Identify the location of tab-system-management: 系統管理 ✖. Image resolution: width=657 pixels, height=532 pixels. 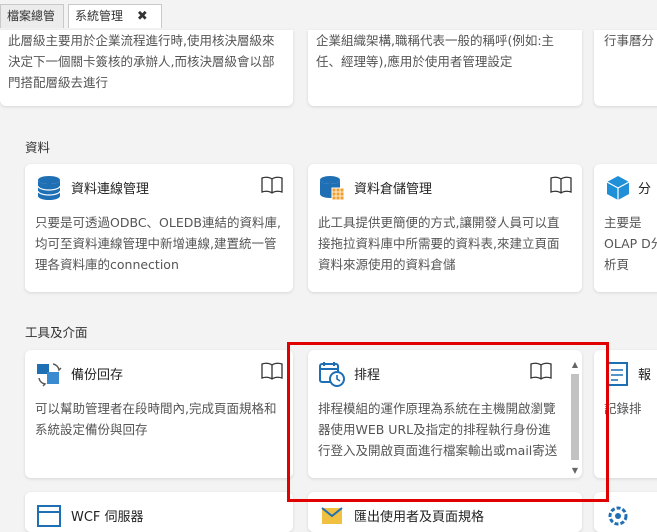
(115, 16).